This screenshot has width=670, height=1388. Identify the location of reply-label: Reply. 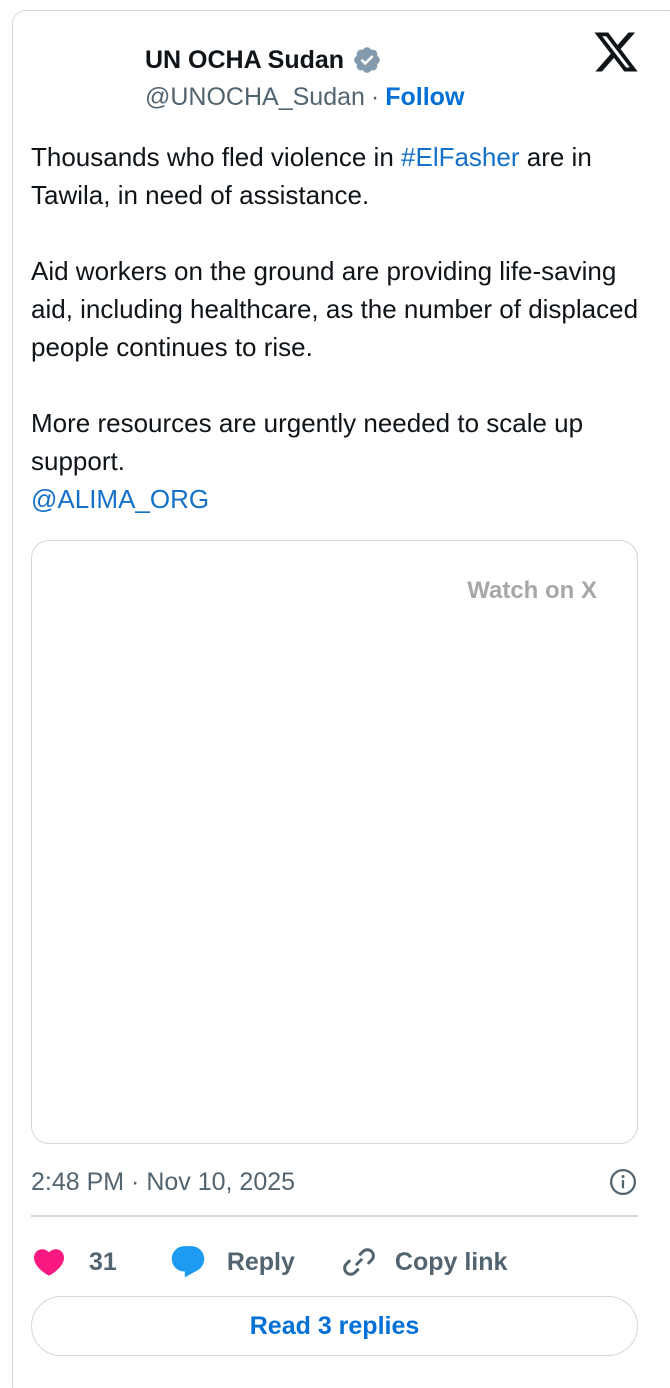
(260, 1261).